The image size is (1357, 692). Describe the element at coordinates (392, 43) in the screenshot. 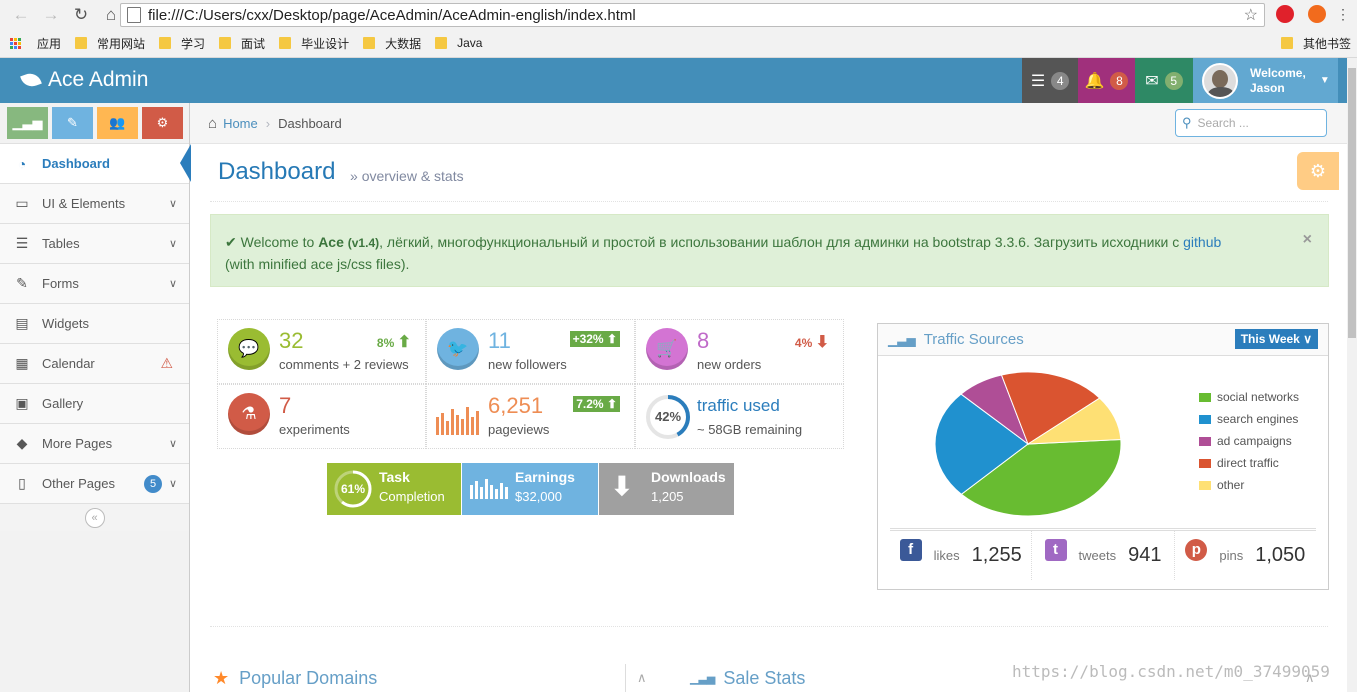

I see `bookmark-folder: 大数据` at that location.